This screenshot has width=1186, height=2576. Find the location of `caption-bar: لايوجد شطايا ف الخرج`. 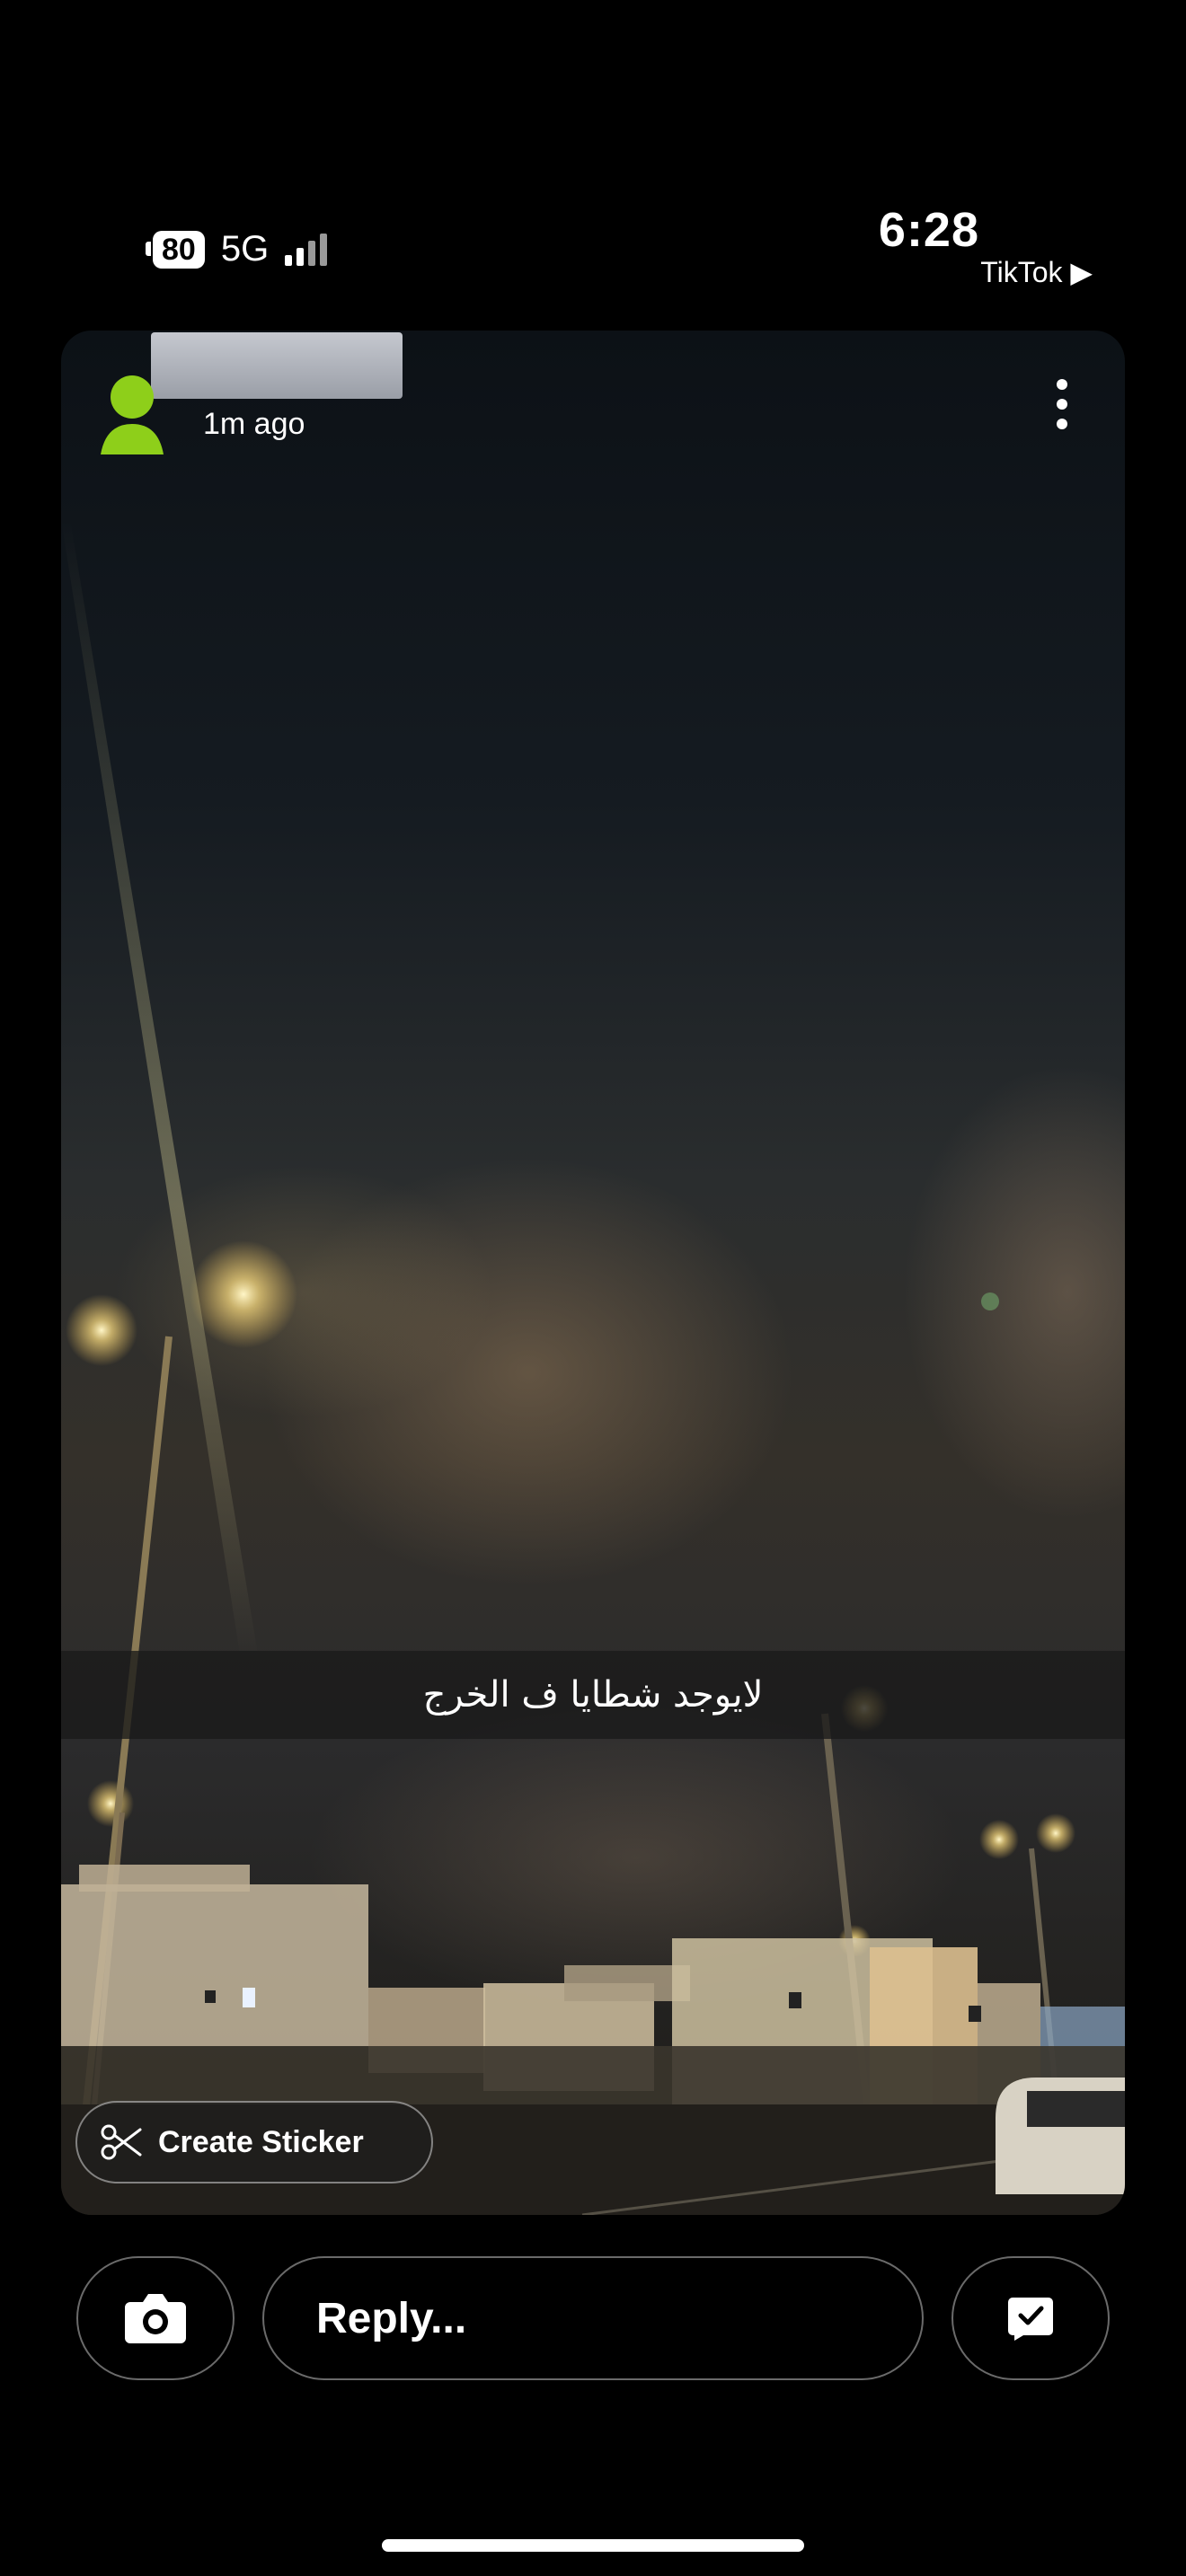

caption-bar: لايوجد شطايا ف الخرج is located at coordinates (593, 1695).